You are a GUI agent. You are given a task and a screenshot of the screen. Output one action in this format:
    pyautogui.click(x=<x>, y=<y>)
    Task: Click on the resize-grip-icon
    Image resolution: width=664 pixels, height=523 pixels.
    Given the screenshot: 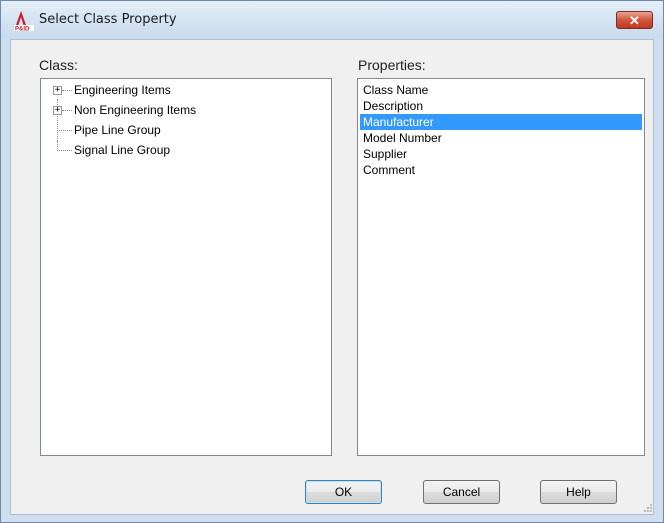 What is the action you would take?
    pyautogui.click(x=648, y=508)
    